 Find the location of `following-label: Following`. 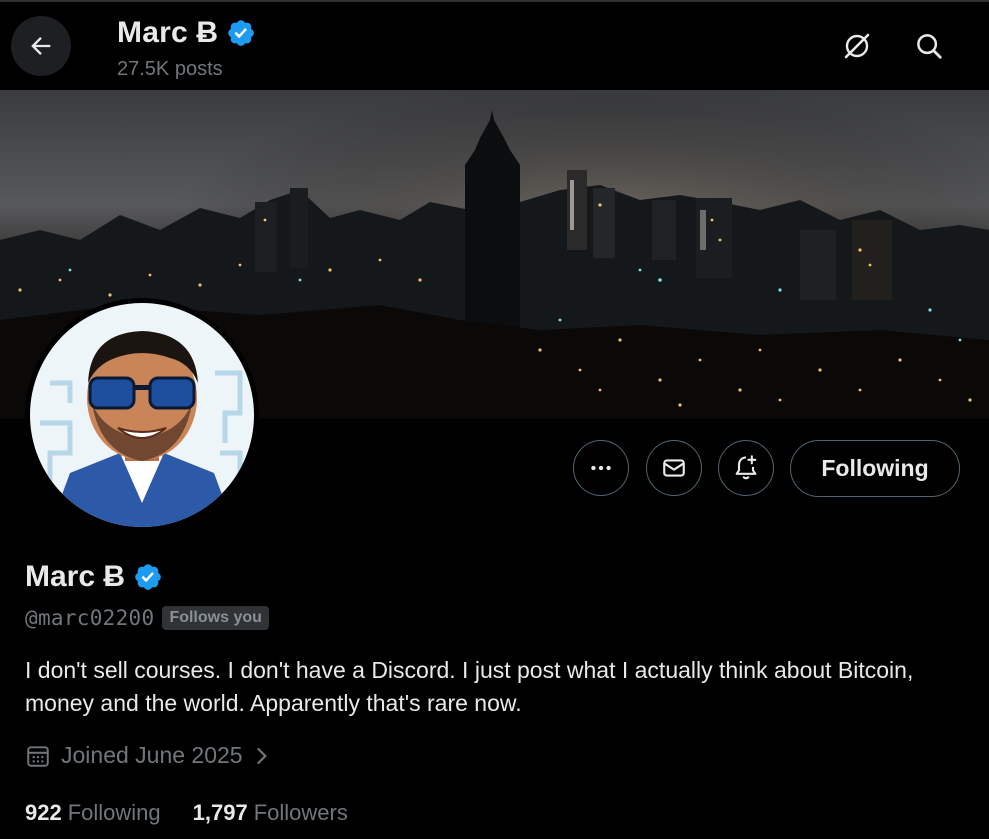

following-label: Following is located at coordinates (114, 812).